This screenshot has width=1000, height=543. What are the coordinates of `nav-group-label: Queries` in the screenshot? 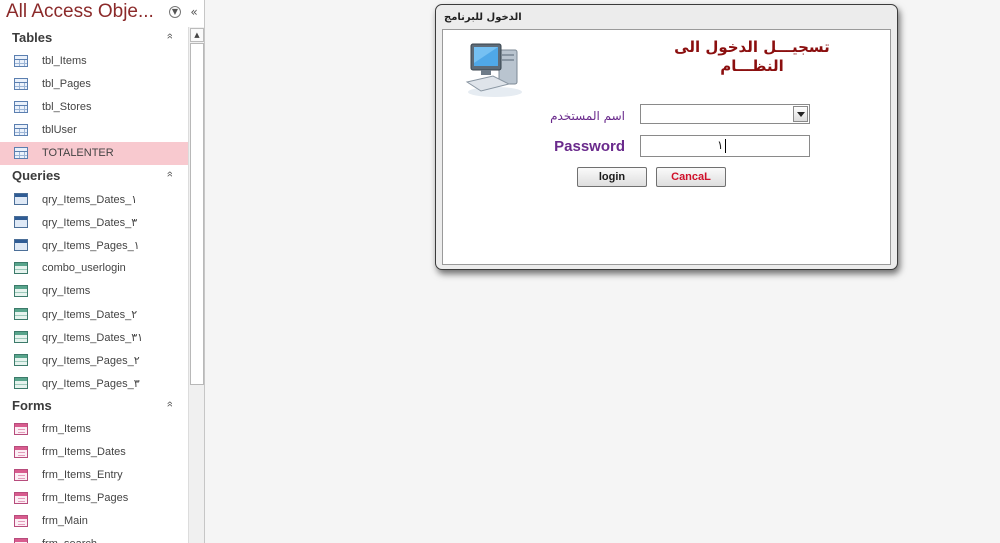 It's located at (36, 175).